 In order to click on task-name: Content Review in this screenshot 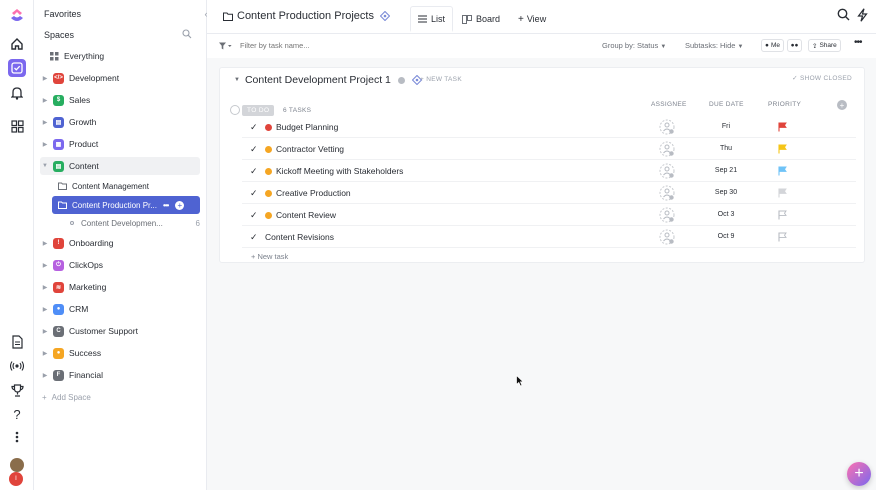, I will do `click(306, 215)`.